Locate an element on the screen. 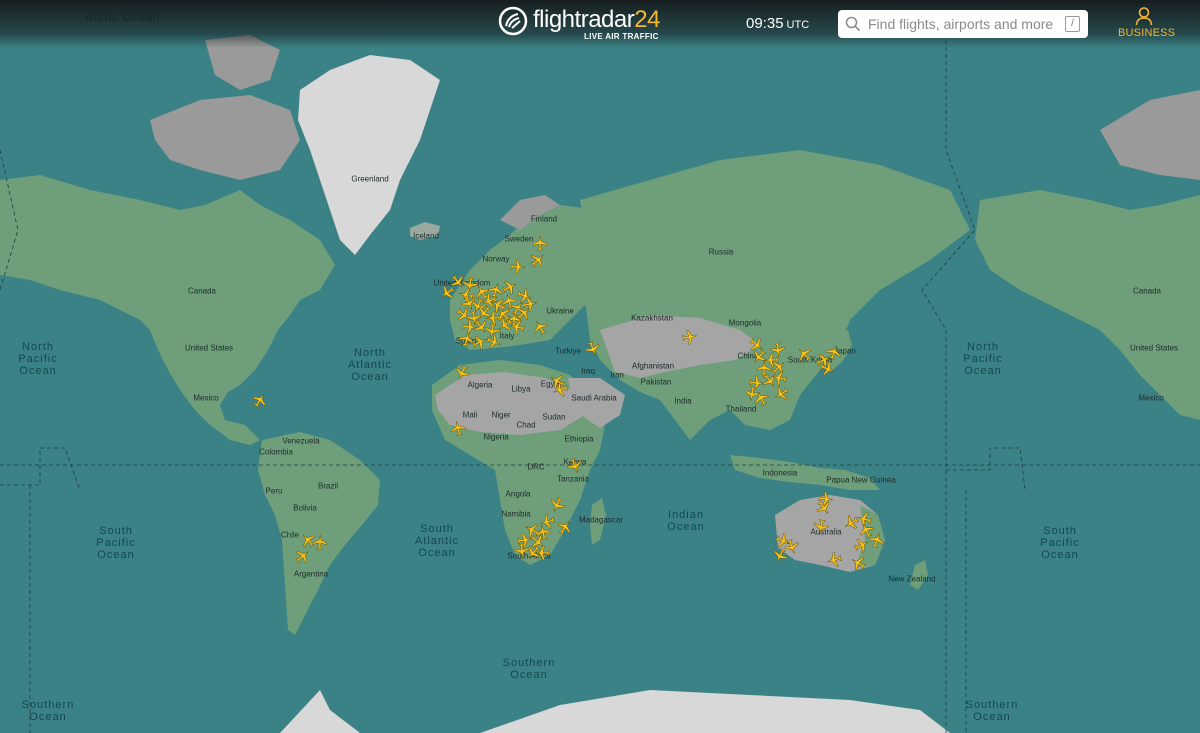 The height and width of the screenshot is (733, 1200). search-input is located at coordinates (963, 24).